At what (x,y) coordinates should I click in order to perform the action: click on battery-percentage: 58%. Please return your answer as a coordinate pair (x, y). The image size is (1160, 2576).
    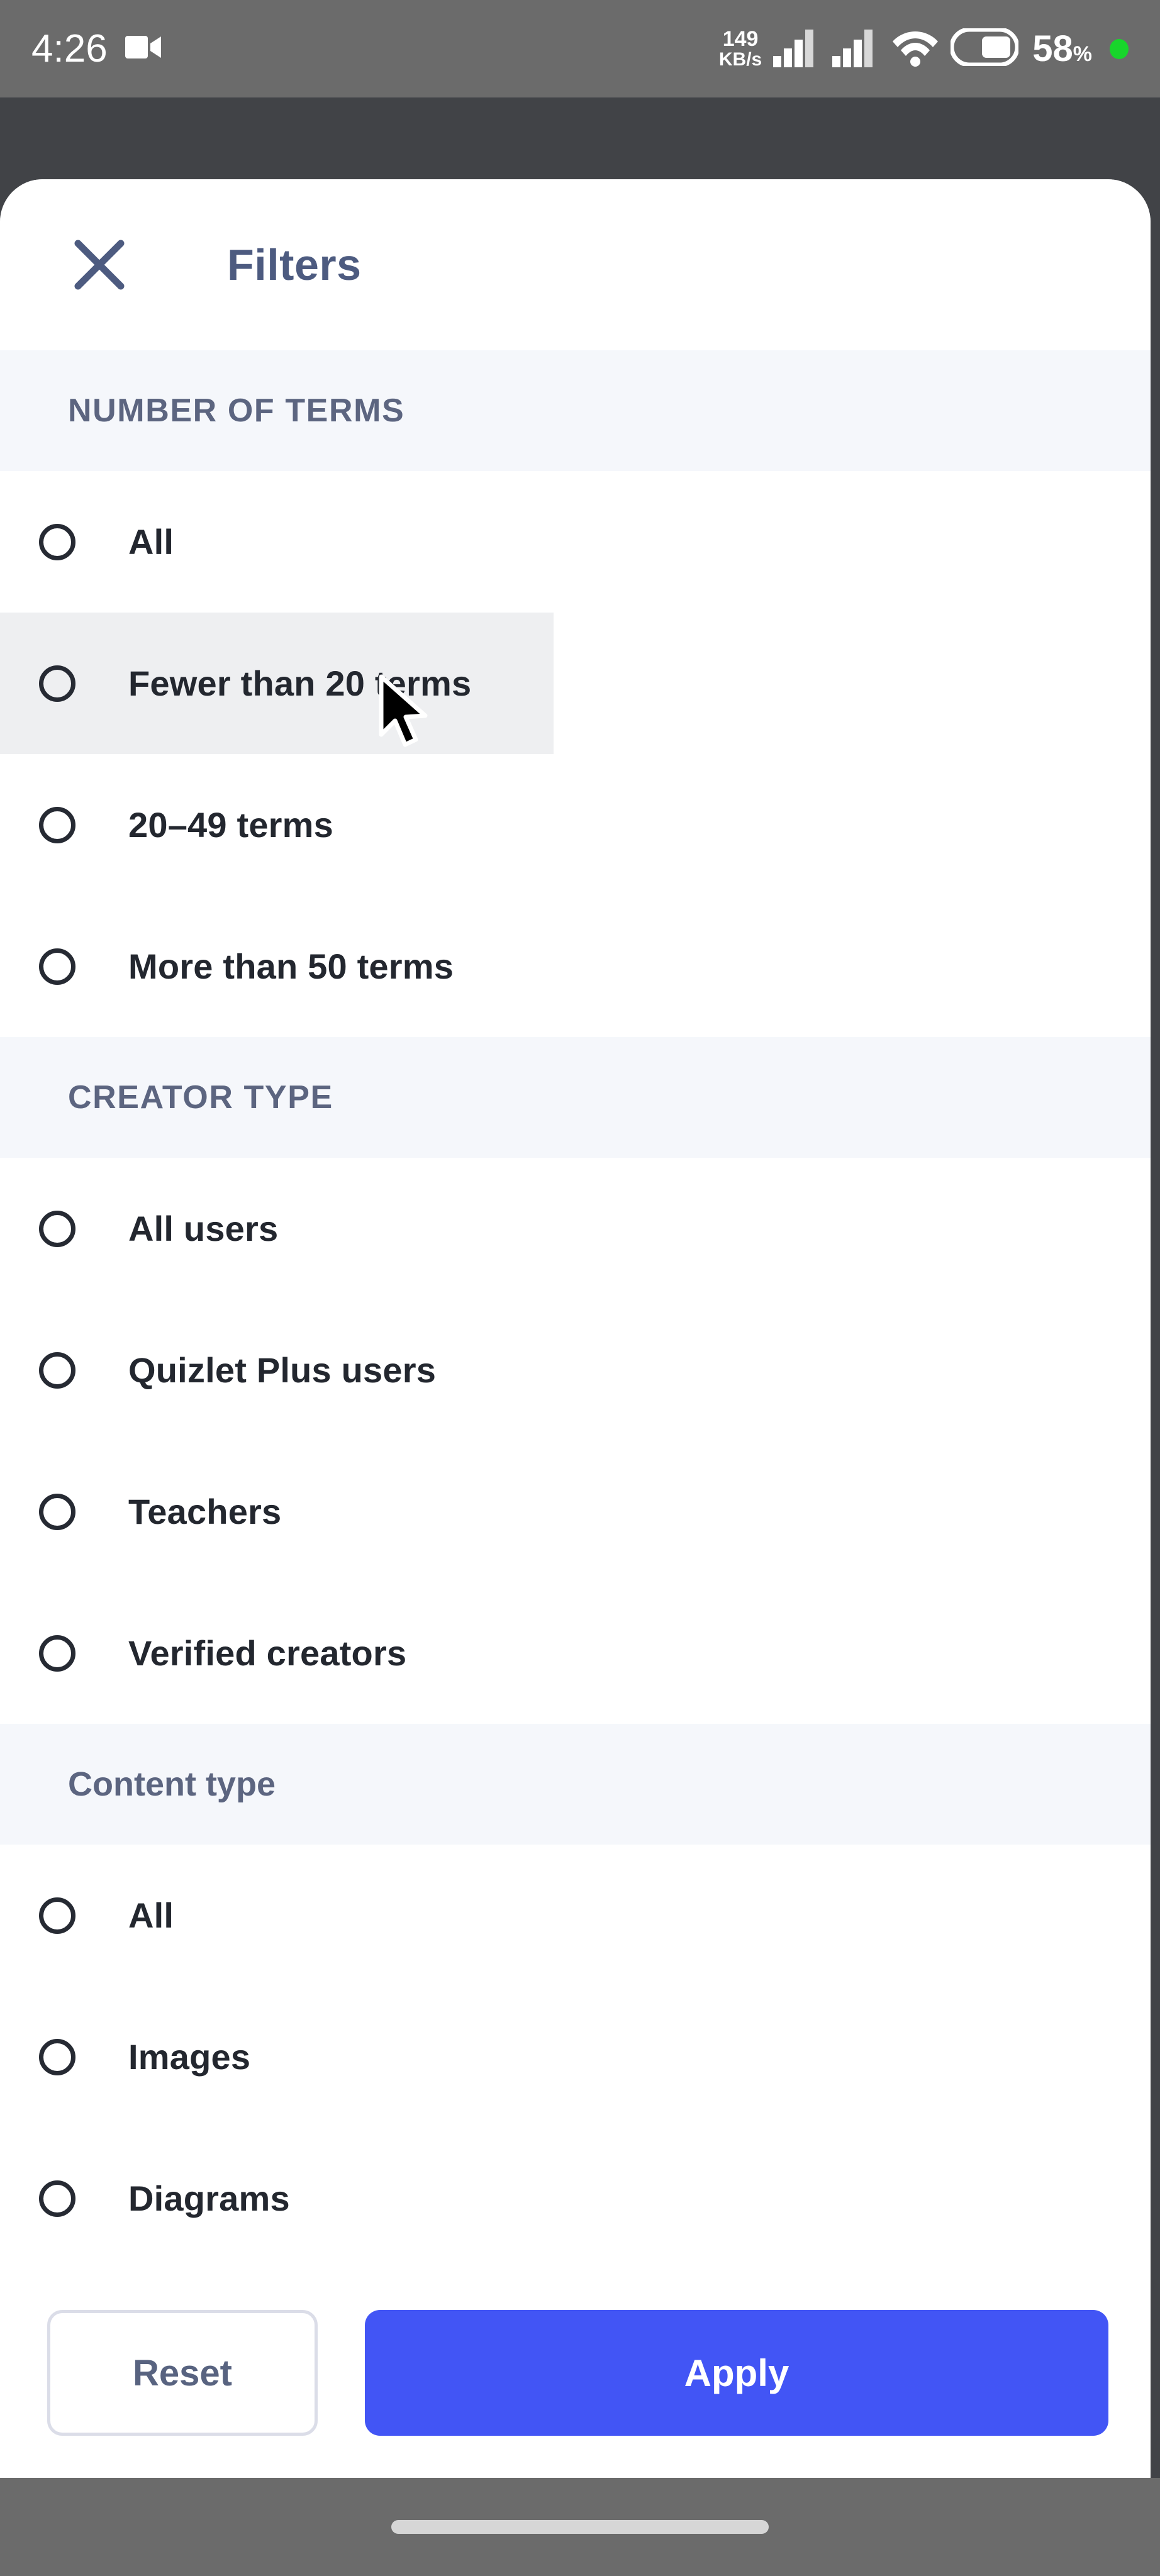
    Looking at the image, I should click on (1062, 48).